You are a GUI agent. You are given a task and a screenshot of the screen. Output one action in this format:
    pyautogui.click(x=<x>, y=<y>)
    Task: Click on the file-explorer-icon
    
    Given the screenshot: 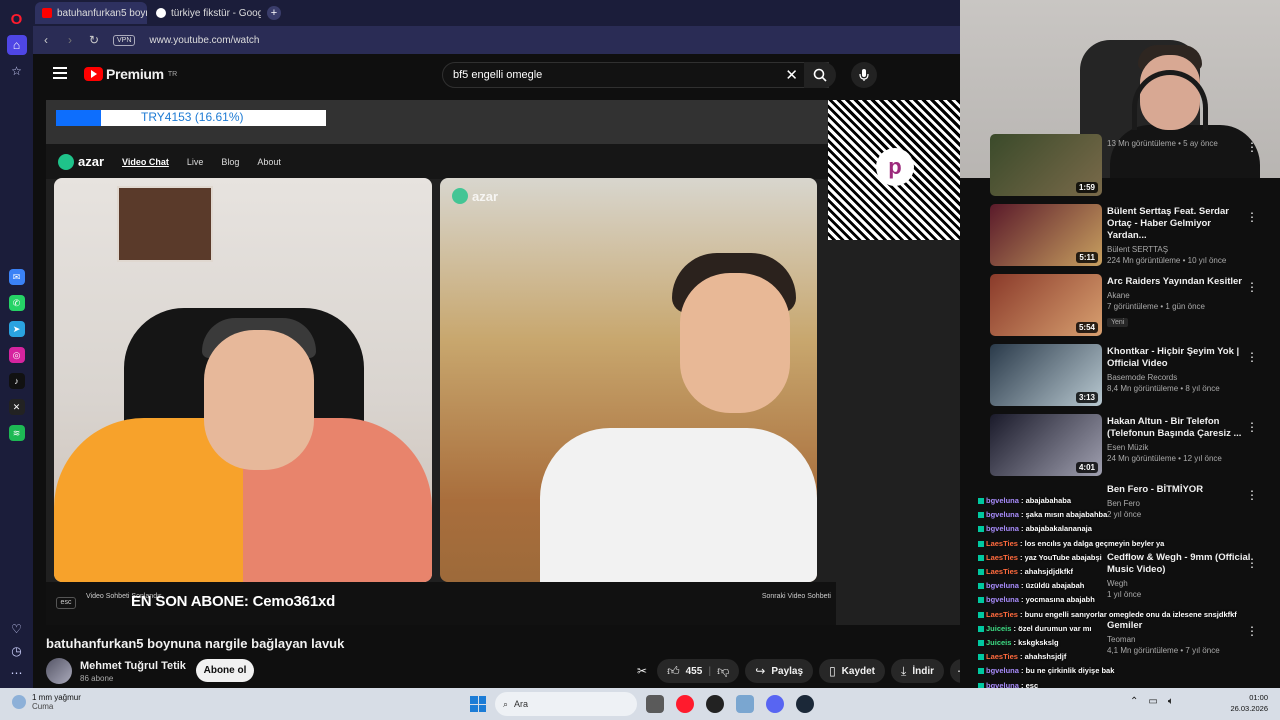 What is the action you would take?
    pyautogui.click(x=655, y=704)
    